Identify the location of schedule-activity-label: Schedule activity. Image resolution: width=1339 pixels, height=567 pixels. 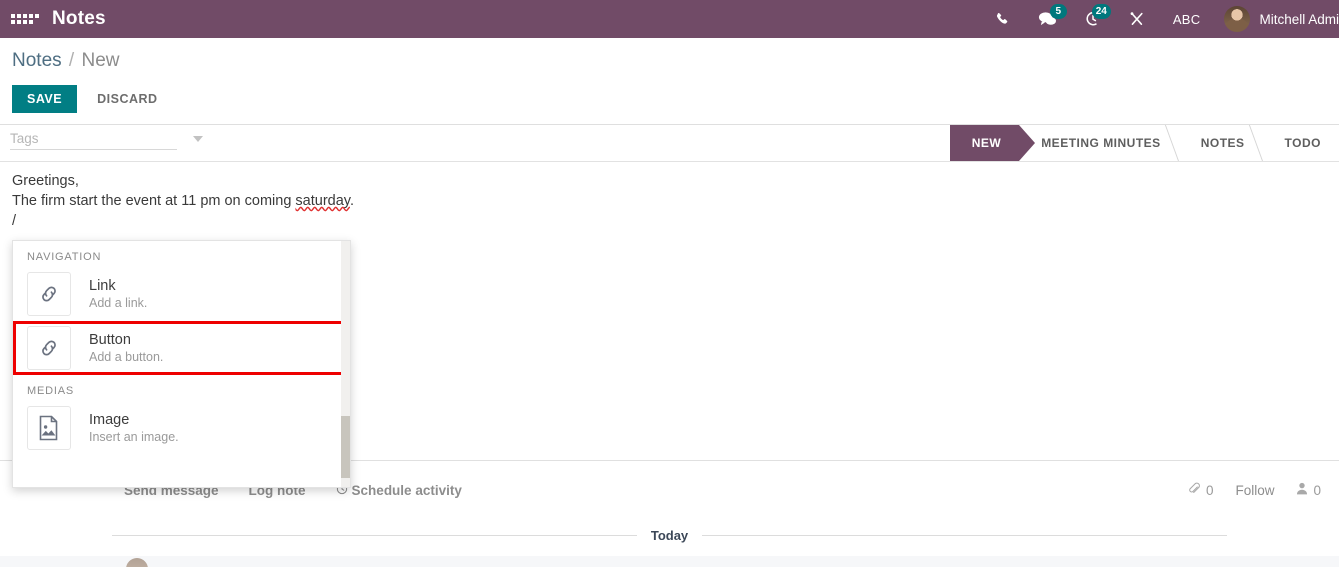
(406, 490).